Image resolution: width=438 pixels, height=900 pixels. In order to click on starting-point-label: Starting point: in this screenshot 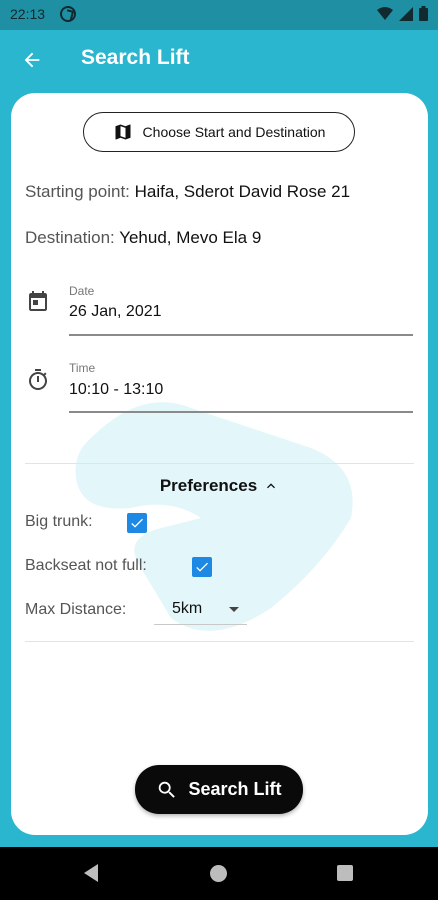, I will do `click(77, 191)`.